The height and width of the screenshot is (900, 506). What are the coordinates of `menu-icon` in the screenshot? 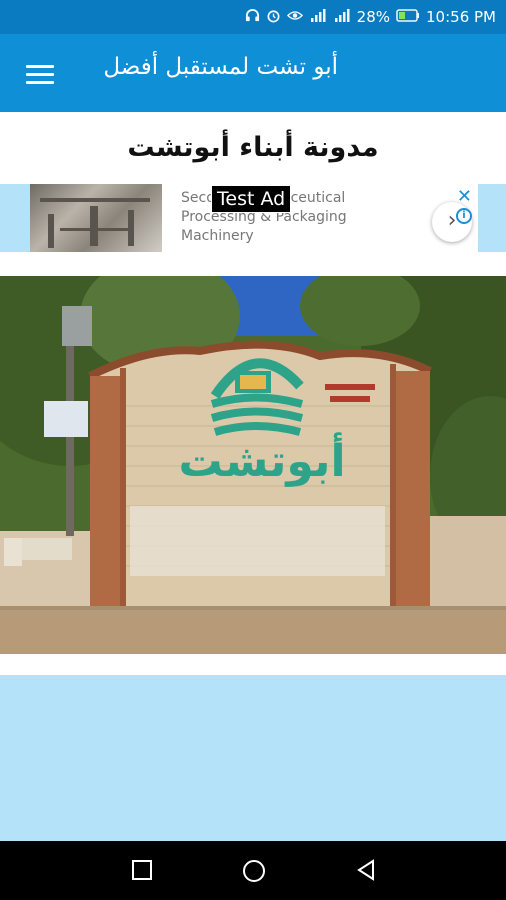 It's located at (40, 75).